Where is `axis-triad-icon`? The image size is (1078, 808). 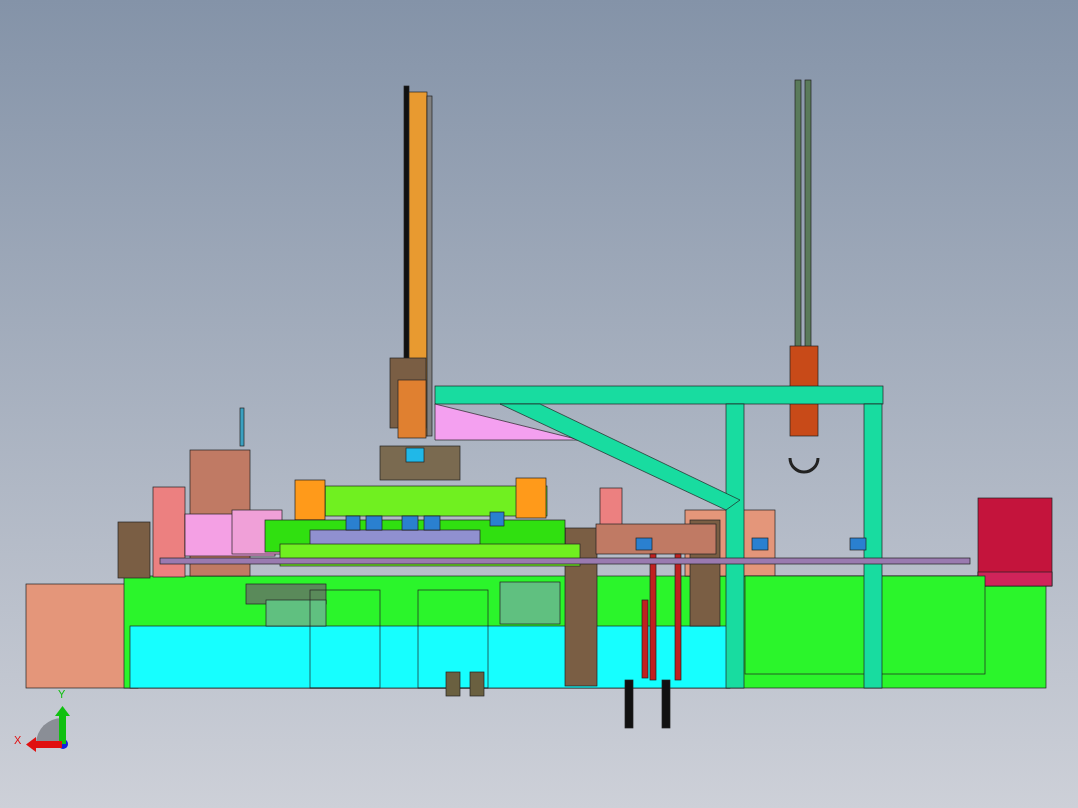 axis-triad-icon is located at coordinates (48, 729).